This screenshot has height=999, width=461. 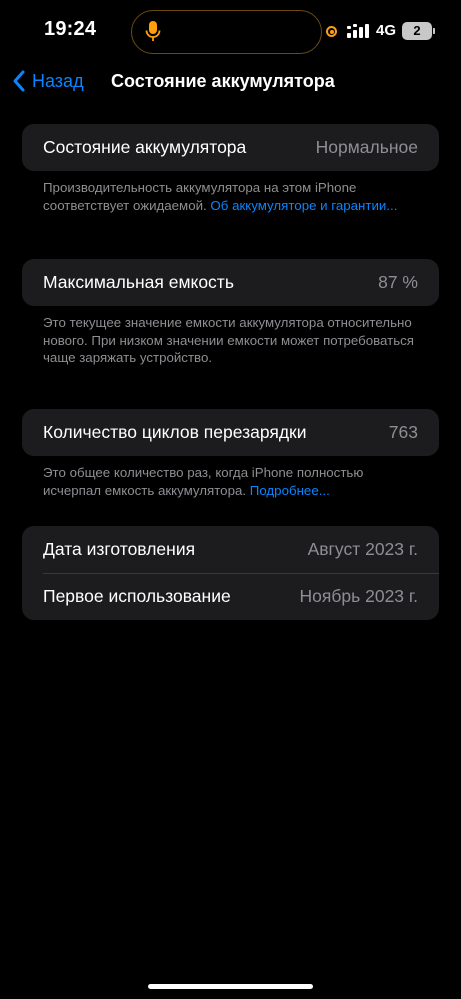 What do you see at coordinates (358, 596) in the screenshot?
I see `first-use-value: Ноябрь 2023 г.` at bounding box center [358, 596].